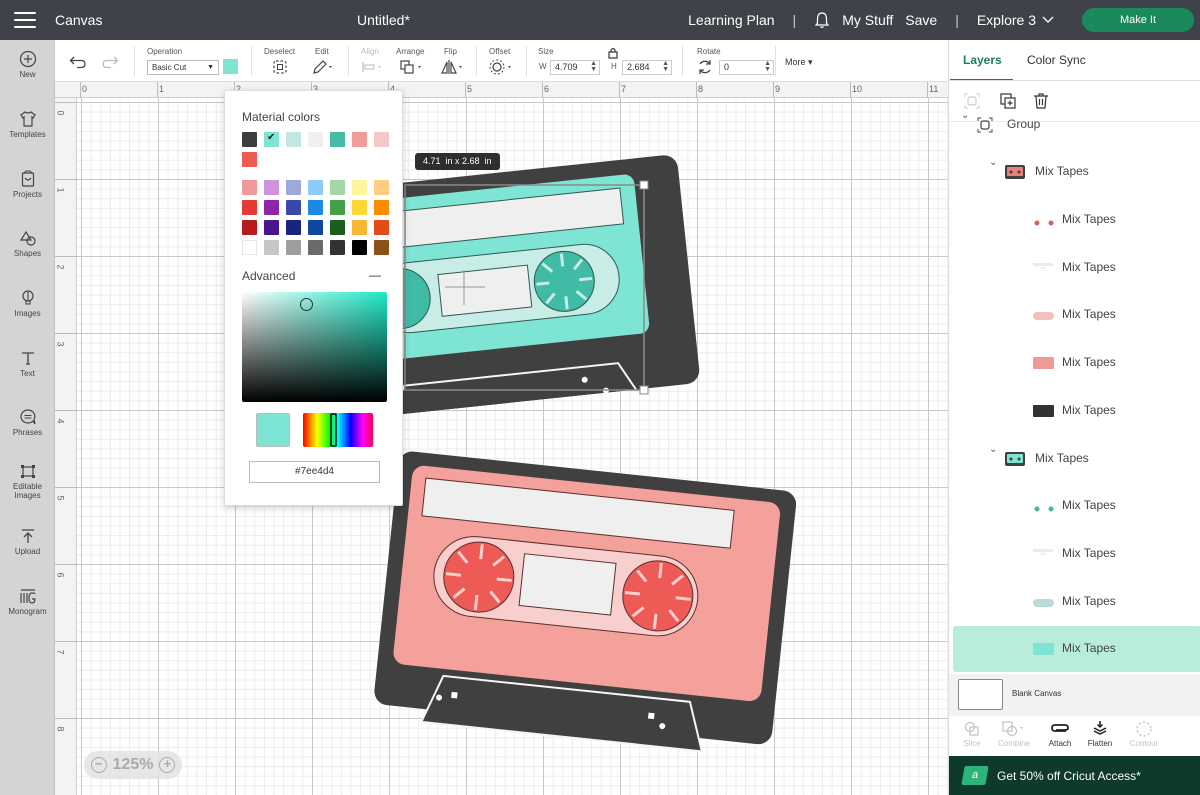 The image size is (1200, 795). I want to click on zoom-in-icon: +, so click(167, 765).